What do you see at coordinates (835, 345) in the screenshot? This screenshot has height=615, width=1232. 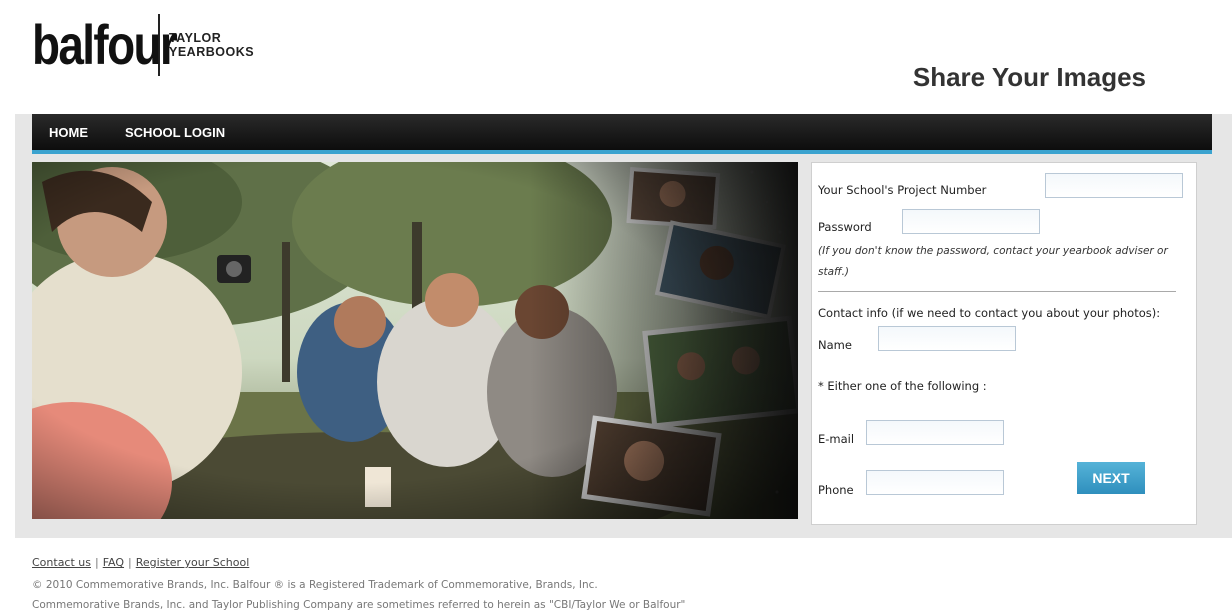 I see `name-label: Name` at bounding box center [835, 345].